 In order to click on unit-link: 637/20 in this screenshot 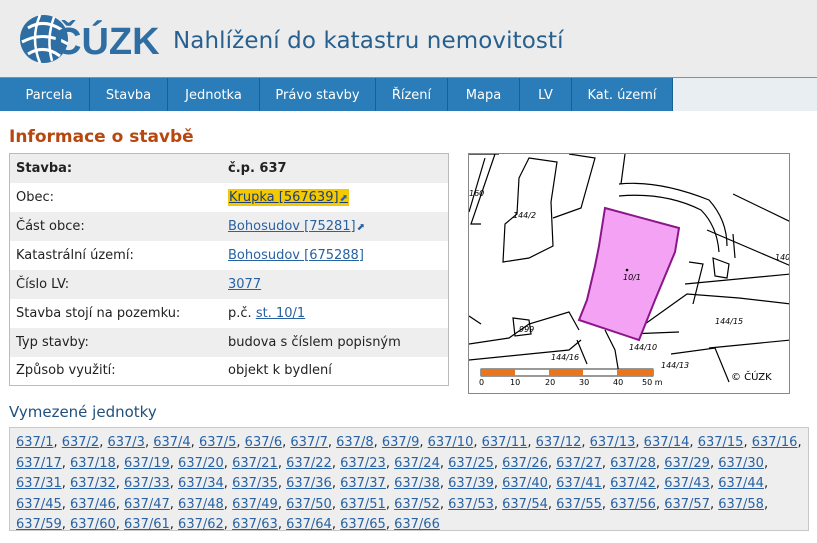, I will do `click(201, 463)`.